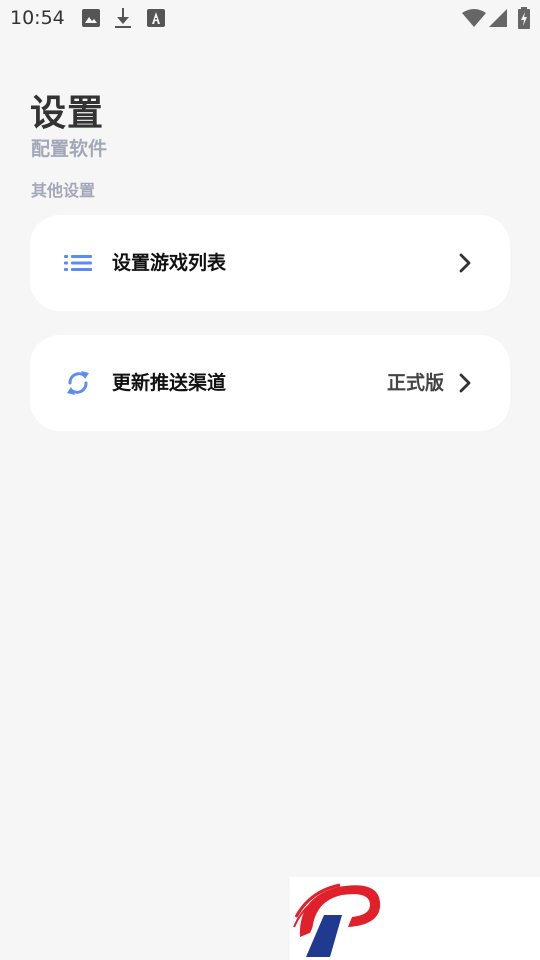 The width and height of the screenshot is (540, 960). I want to click on section-header: 其他设置, so click(63, 190).